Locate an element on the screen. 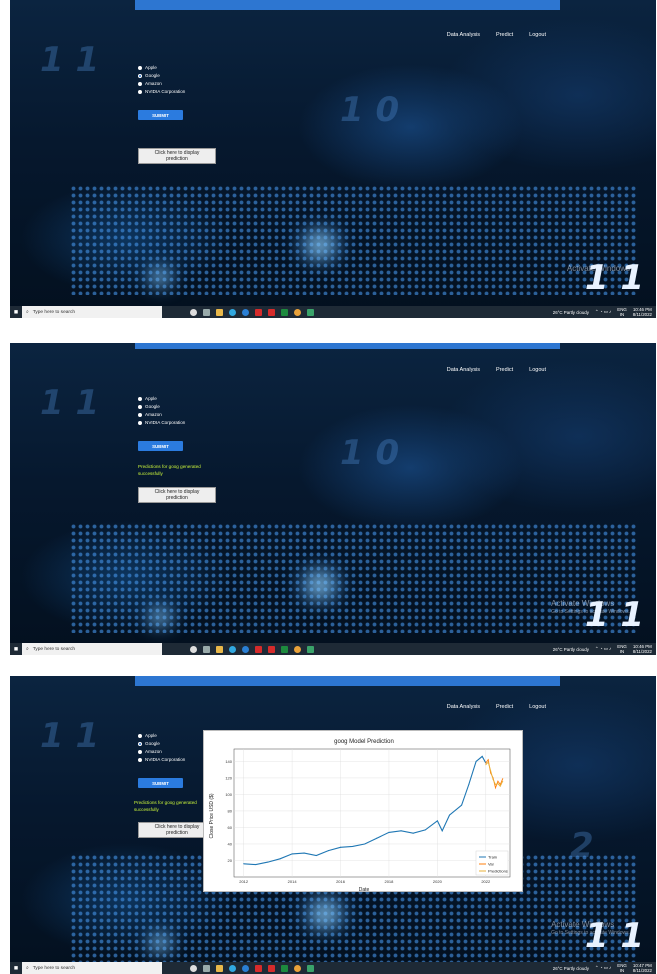 The image size is (657, 974). radio-label: Google is located at coordinates (152, 75).